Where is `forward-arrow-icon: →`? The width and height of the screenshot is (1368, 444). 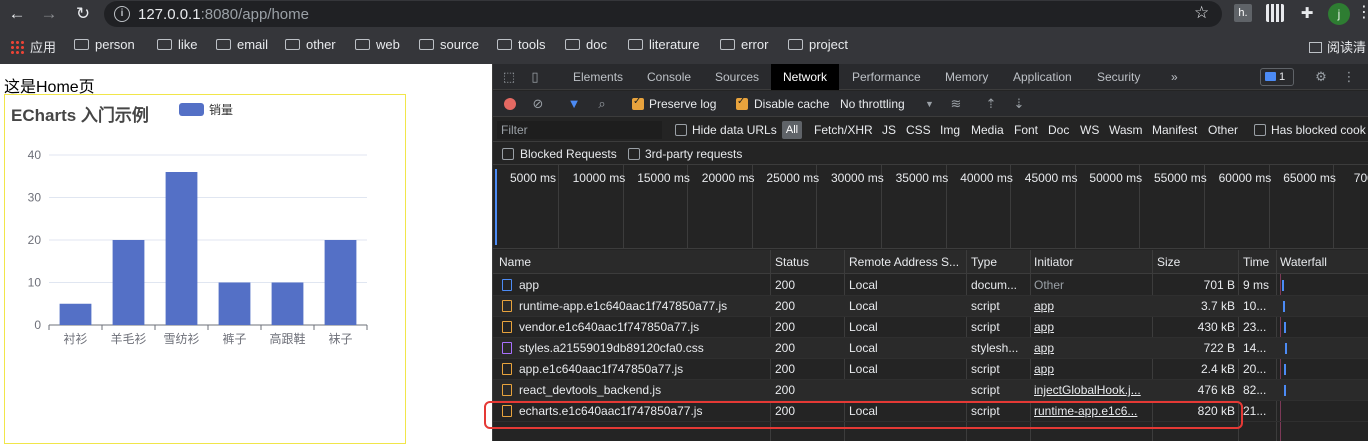
forward-arrow-icon: → is located at coordinates (49, 14).